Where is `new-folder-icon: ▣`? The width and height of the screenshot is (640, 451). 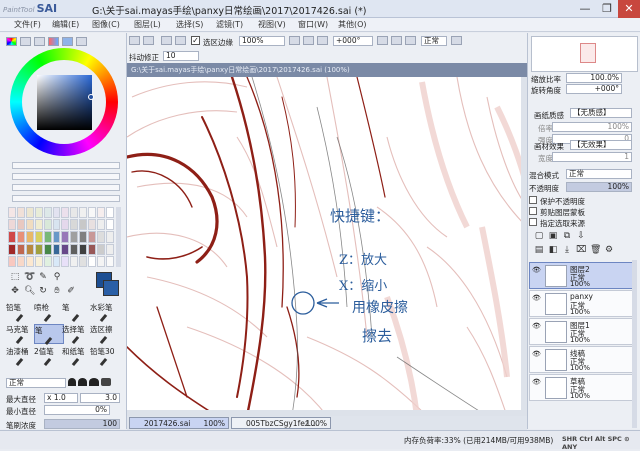 new-folder-icon: ▣ is located at coordinates (553, 236).